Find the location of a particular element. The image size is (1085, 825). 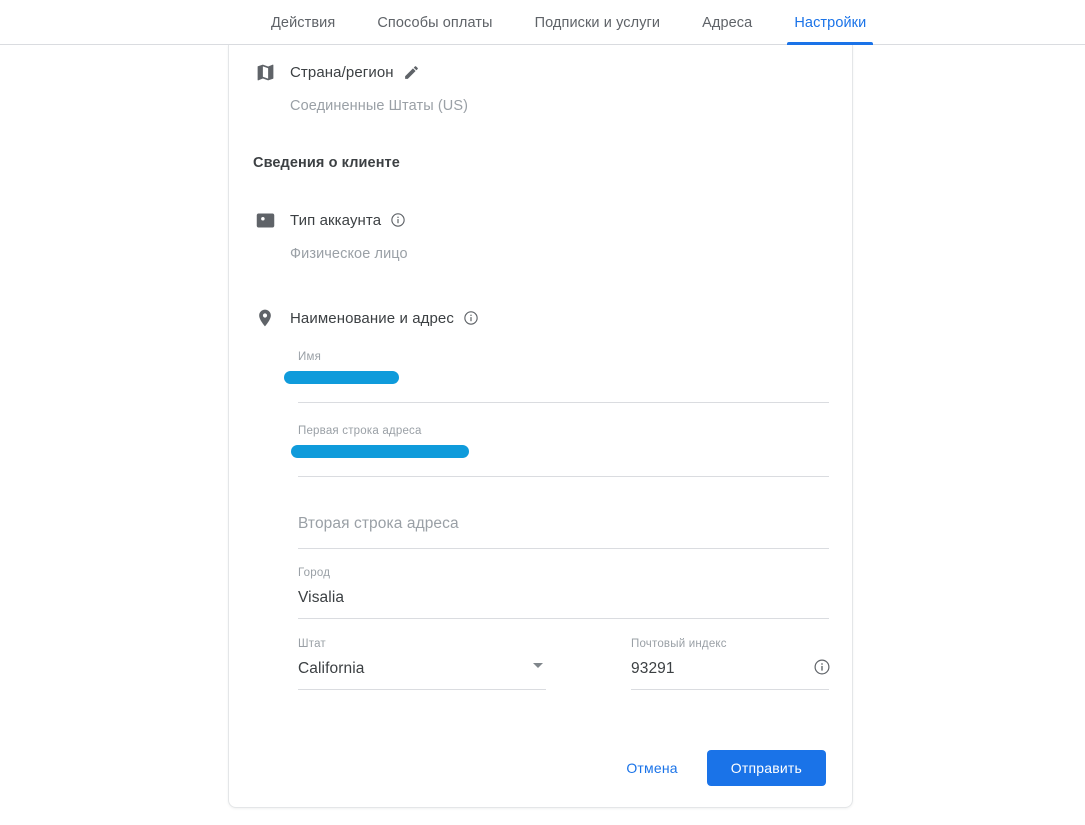

name-address-body: Наименование и адрес is located at coordinates (384, 318).